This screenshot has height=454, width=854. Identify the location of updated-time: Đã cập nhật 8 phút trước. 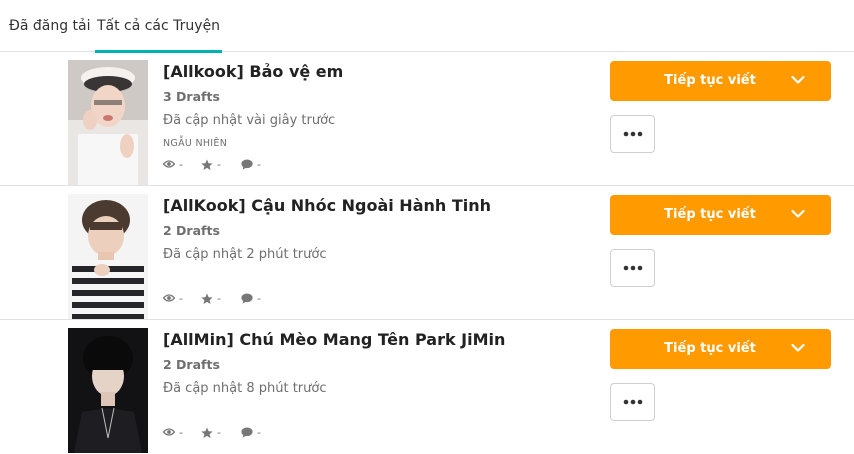
(245, 388).